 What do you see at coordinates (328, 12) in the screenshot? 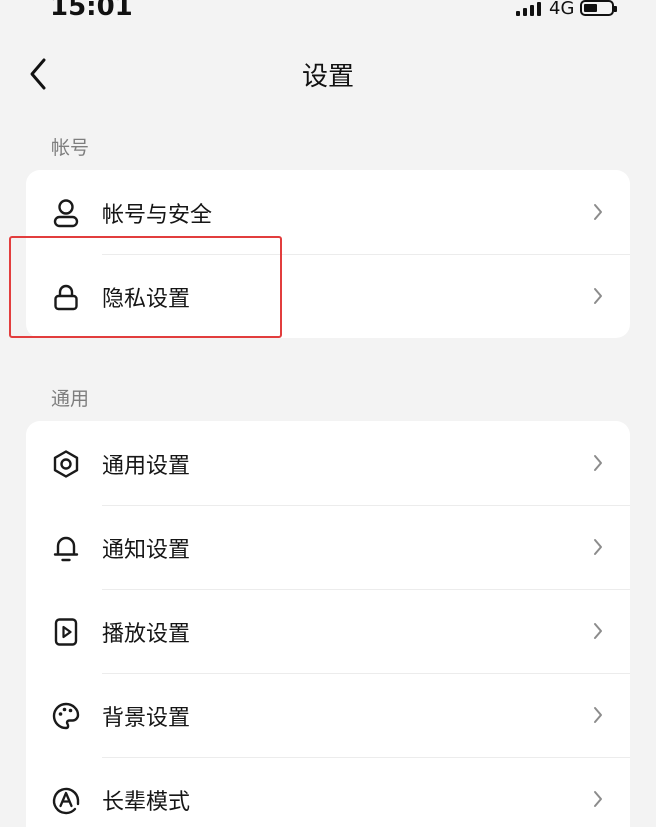
I see `status-bar: 15:01 4G` at bounding box center [328, 12].